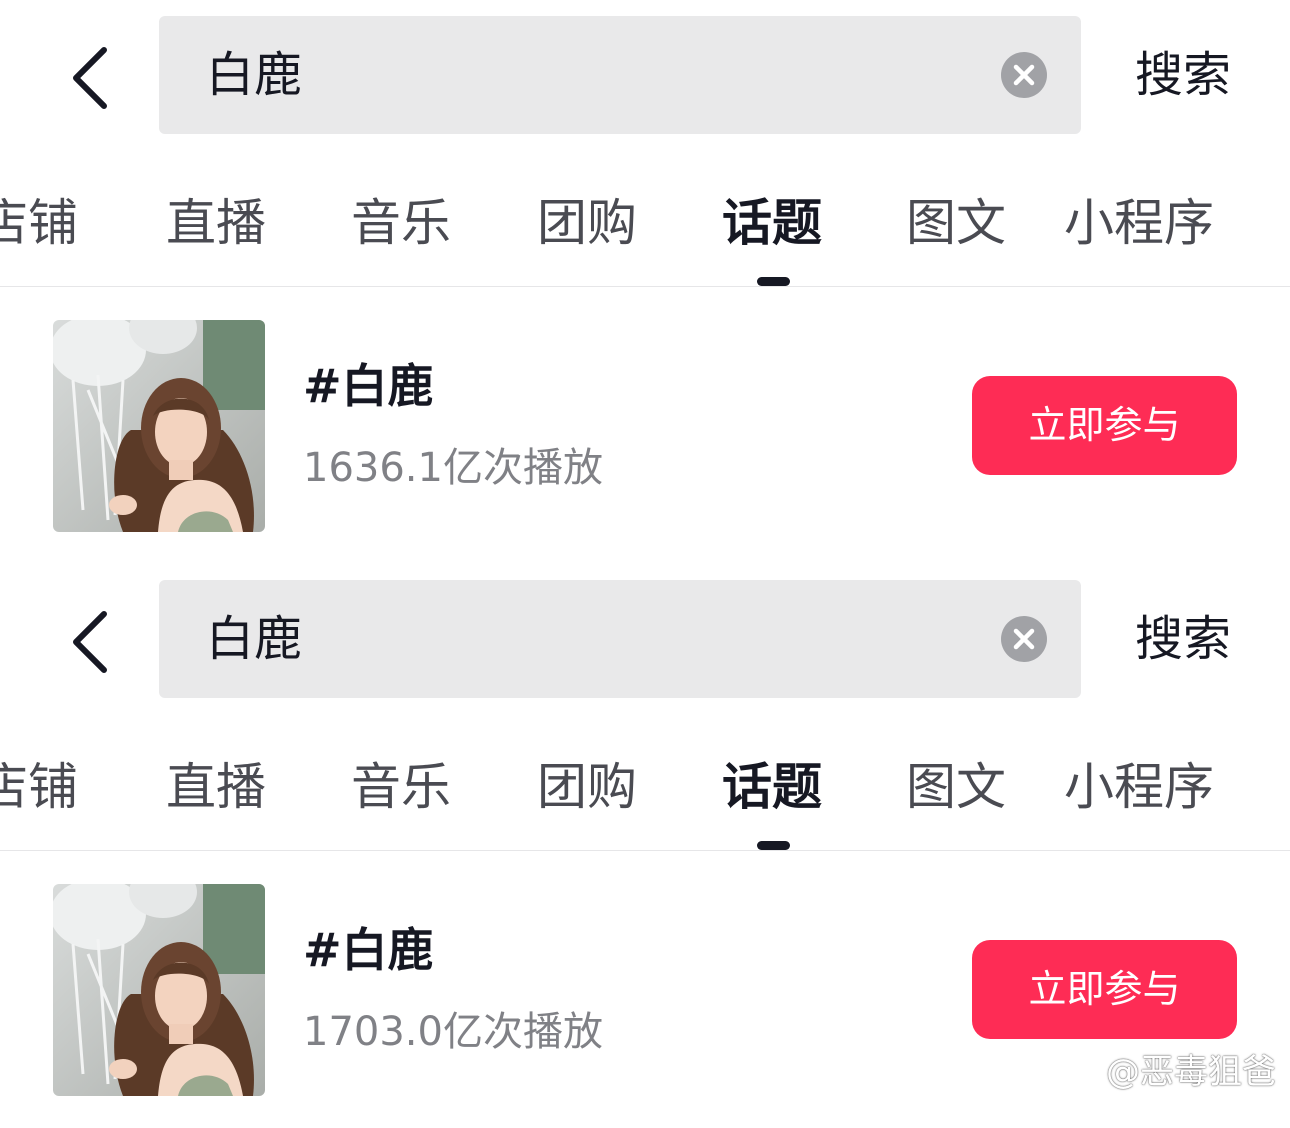 The width and height of the screenshot is (1290, 1128). I want to click on topic-play-count: 1636.1亿次播放, so click(453, 468).